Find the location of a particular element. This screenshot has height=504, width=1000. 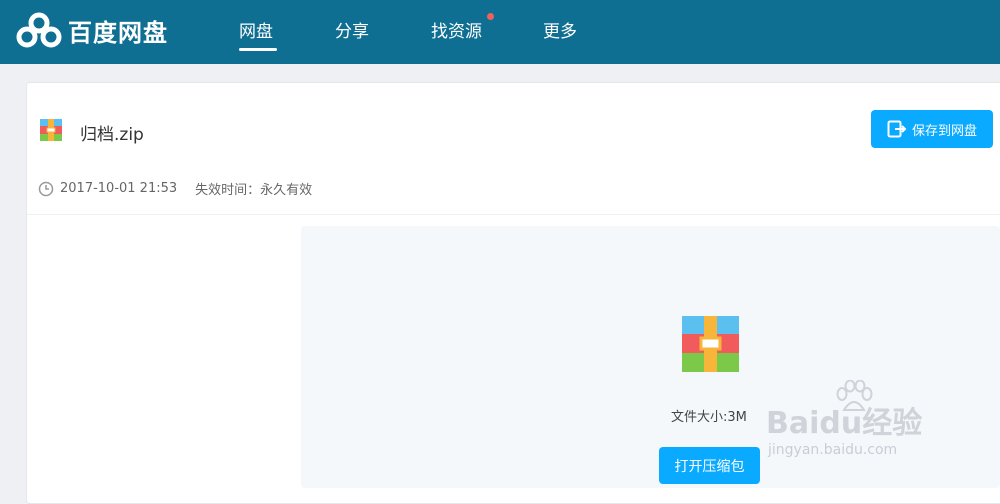

file-meta: 2017-10-01 21:53 失效时间：永久有效 is located at coordinates (175, 188).